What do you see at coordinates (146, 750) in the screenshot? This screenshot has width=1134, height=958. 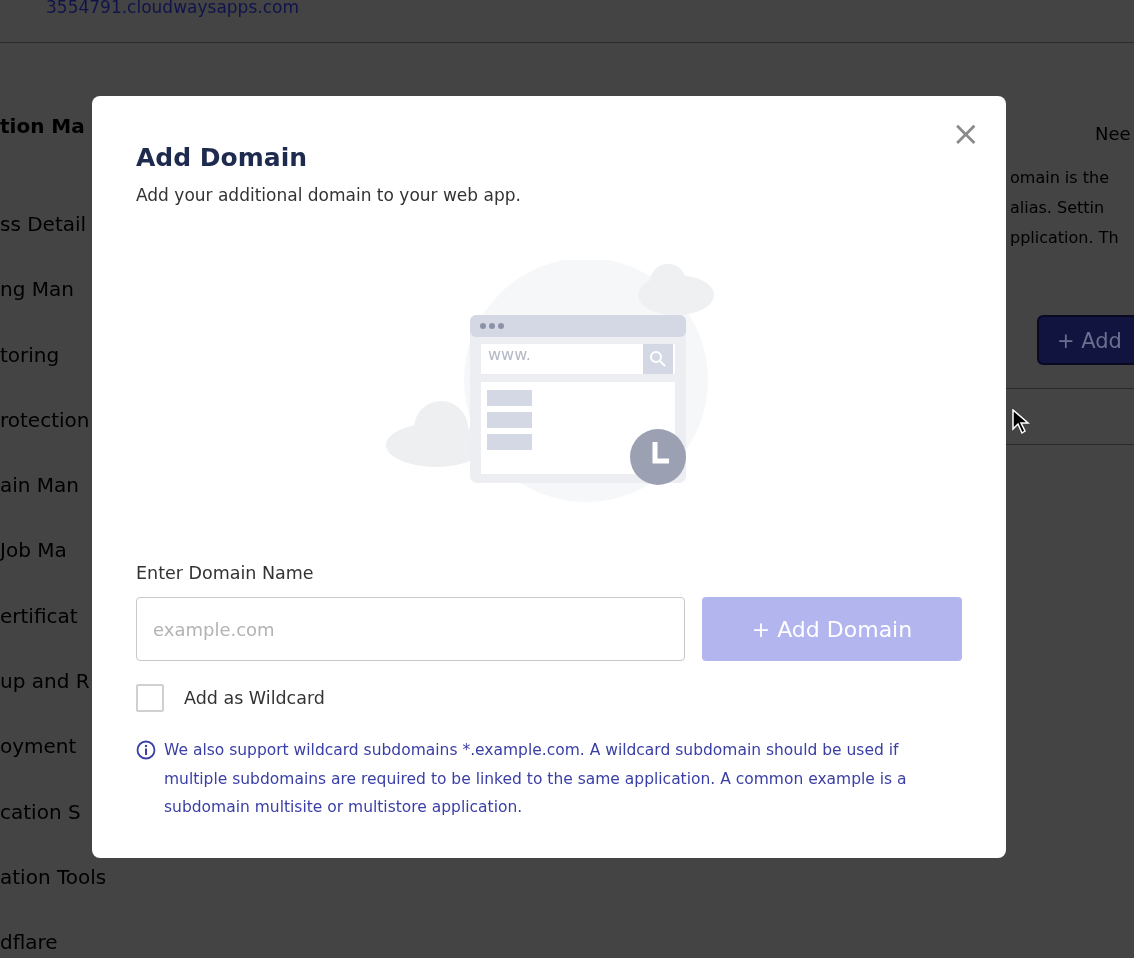 I see `info-icon` at bounding box center [146, 750].